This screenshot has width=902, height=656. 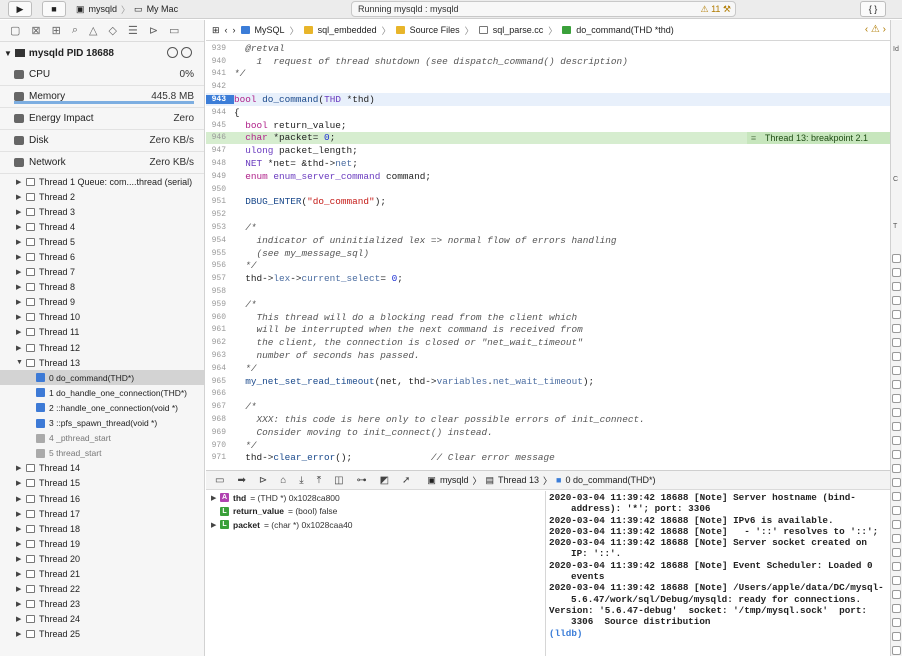 I want to click on line-number: 939, so click(x=220, y=48).